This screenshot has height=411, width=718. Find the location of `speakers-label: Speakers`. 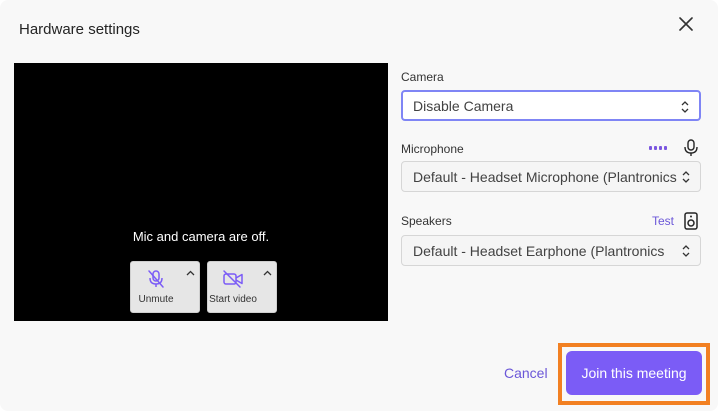

speakers-label: Speakers is located at coordinates (426, 221).